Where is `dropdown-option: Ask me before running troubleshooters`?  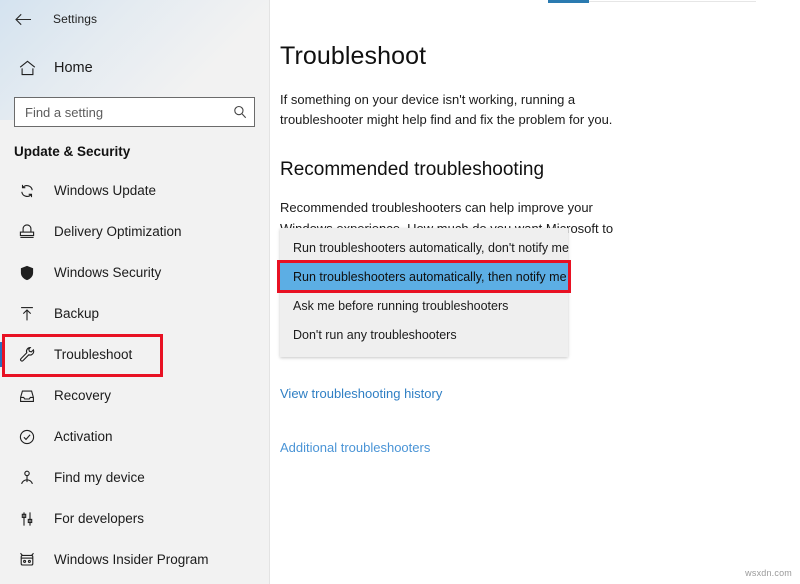
dropdown-option: Ask me before running troubleshooters is located at coordinates (424, 305).